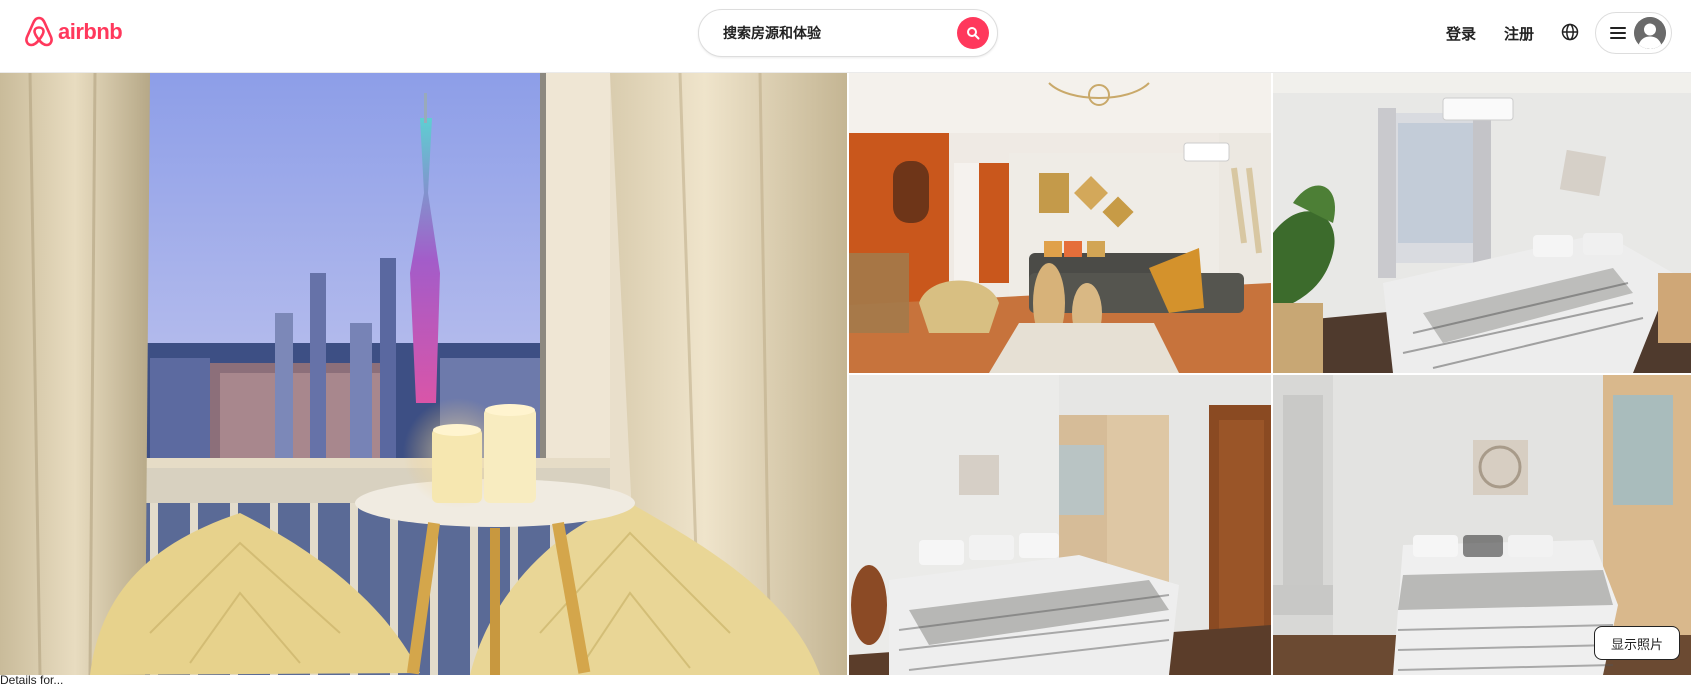 The image size is (1691, 687). Describe the element at coordinates (1618, 33) in the screenshot. I see `hamburger-menu-icon` at that location.